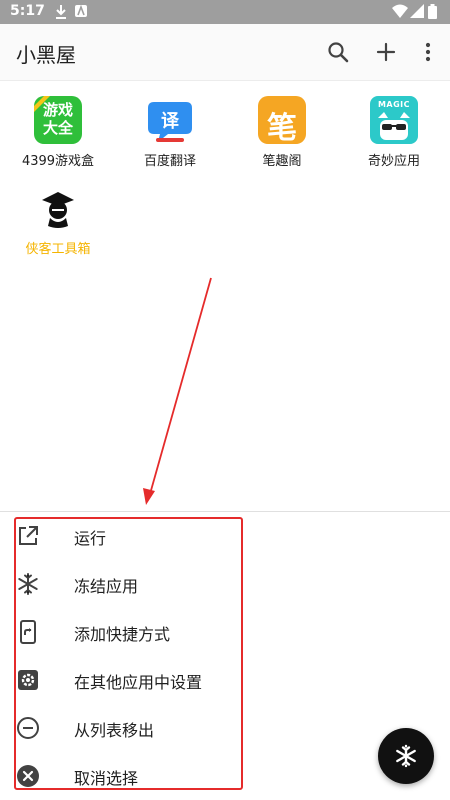 The image size is (450, 800). I want to click on menu-item-label: 冻结应用, so click(106, 586).